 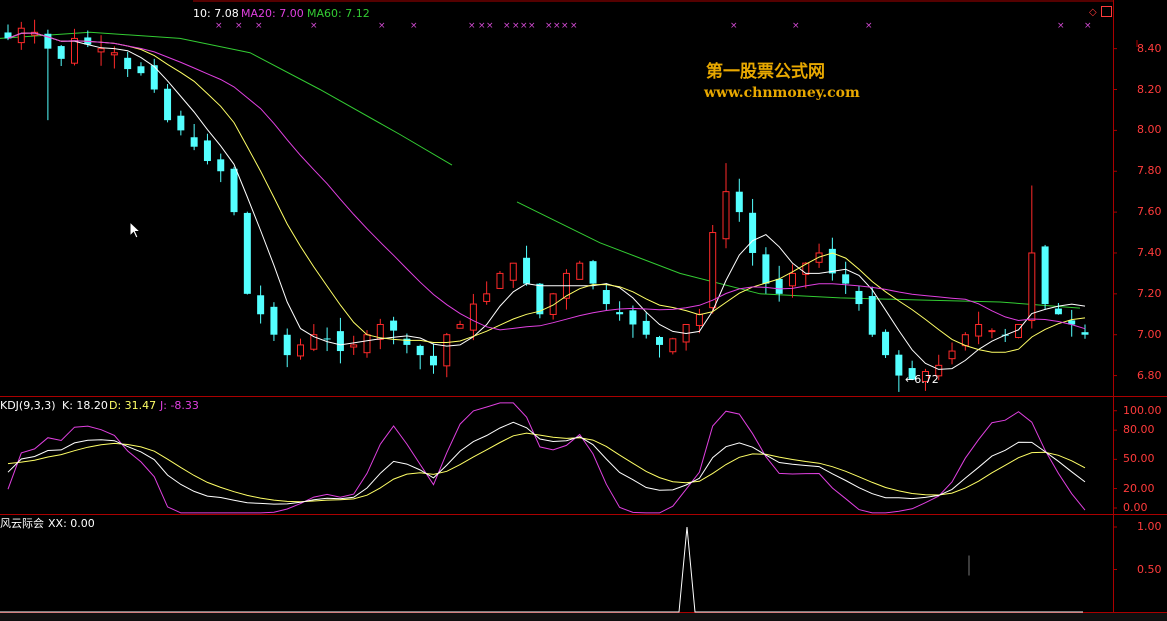 What do you see at coordinates (1149, 89) in the screenshot?
I see `price-tick-label: 8.20` at bounding box center [1149, 89].